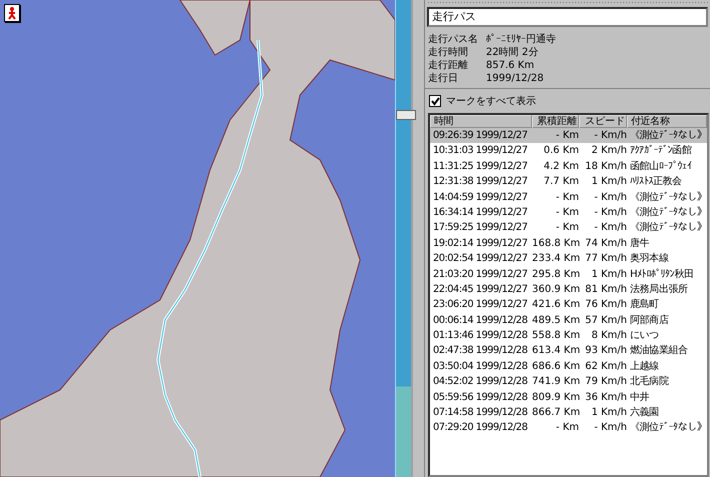 This screenshot has width=710, height=477. I want to click on info-value: ﾎﾟｰﾆﾓﾘﾔｰ円通寺, so click(521, 39).